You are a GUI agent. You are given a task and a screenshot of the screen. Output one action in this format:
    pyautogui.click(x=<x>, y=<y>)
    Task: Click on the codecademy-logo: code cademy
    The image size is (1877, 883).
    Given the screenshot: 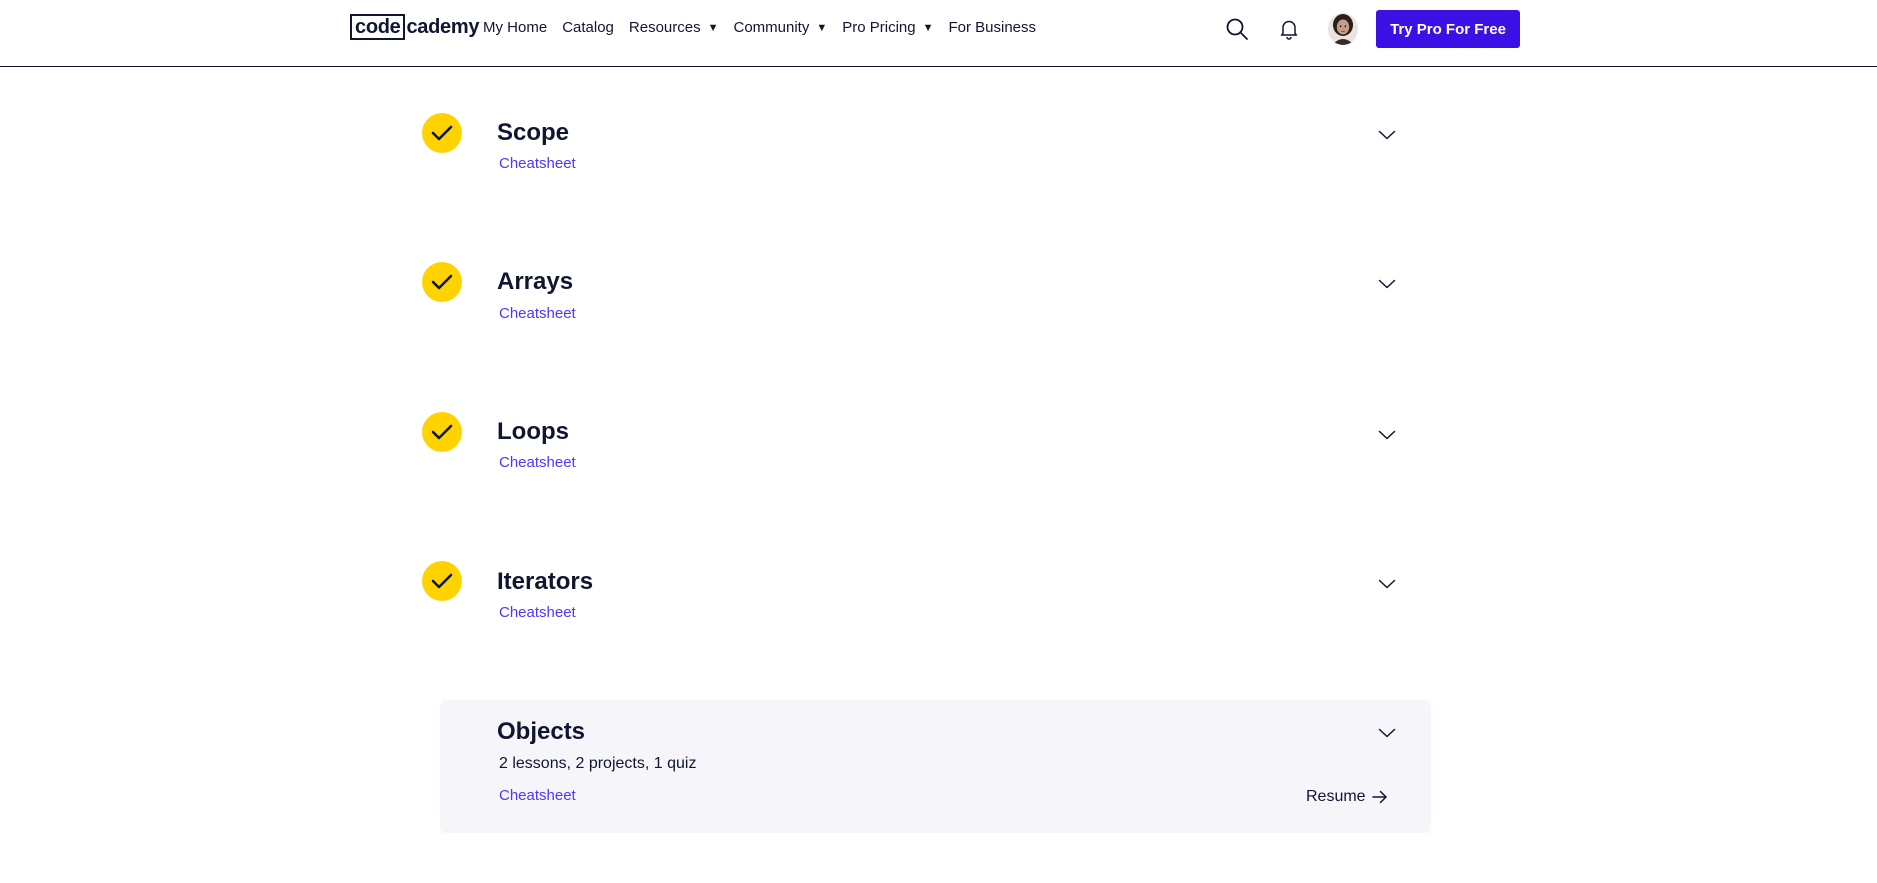 What is the action you would take?
    pyautogui.click(x=414, y=27)
    